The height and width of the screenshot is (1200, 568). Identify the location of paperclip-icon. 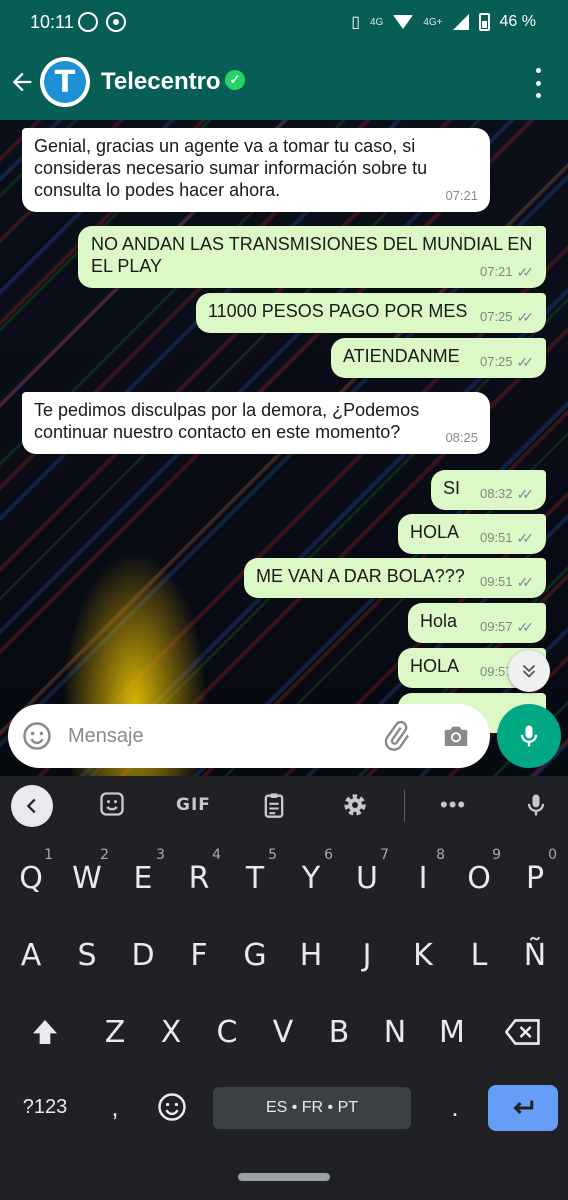
(396, 736).